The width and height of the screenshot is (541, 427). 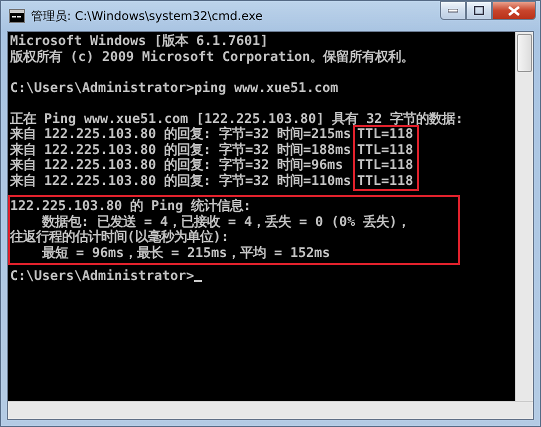 What do you see at coordinates (175, 88) in the screenshot?
I see `console-line: C:\Users\Administrator>ping www.xue51.com` at bounding box center [175, 88].